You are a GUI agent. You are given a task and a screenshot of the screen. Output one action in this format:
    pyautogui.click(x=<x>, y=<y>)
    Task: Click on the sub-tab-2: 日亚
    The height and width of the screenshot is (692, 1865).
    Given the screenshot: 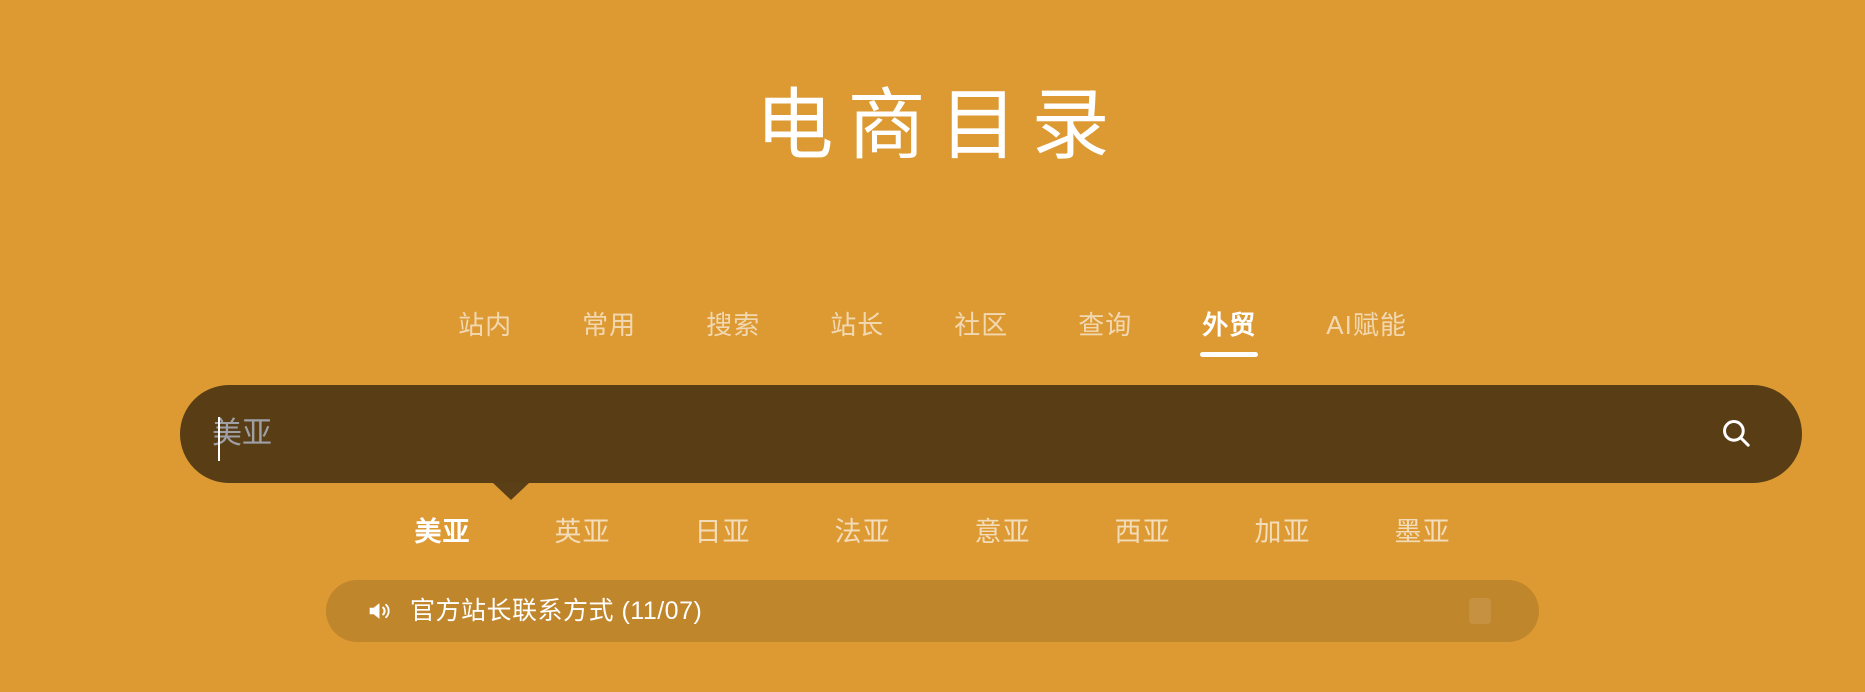 What is the action you would take?
    pyautogui.click(x=723, y=532)
    